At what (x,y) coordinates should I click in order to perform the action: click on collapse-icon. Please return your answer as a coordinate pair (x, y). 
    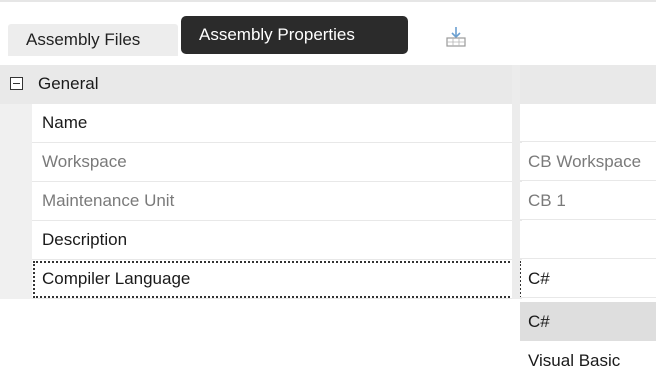
    Looking at the image, I should click on (16, 83).